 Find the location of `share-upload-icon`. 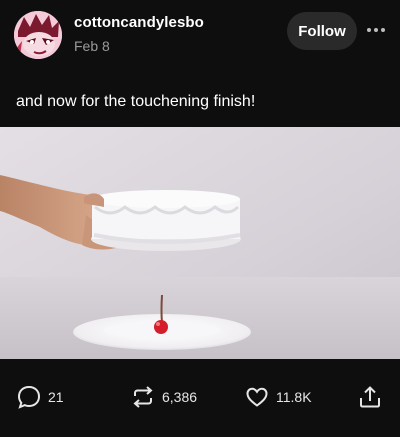

share-upload-icon is located at coordinates (370, 397).